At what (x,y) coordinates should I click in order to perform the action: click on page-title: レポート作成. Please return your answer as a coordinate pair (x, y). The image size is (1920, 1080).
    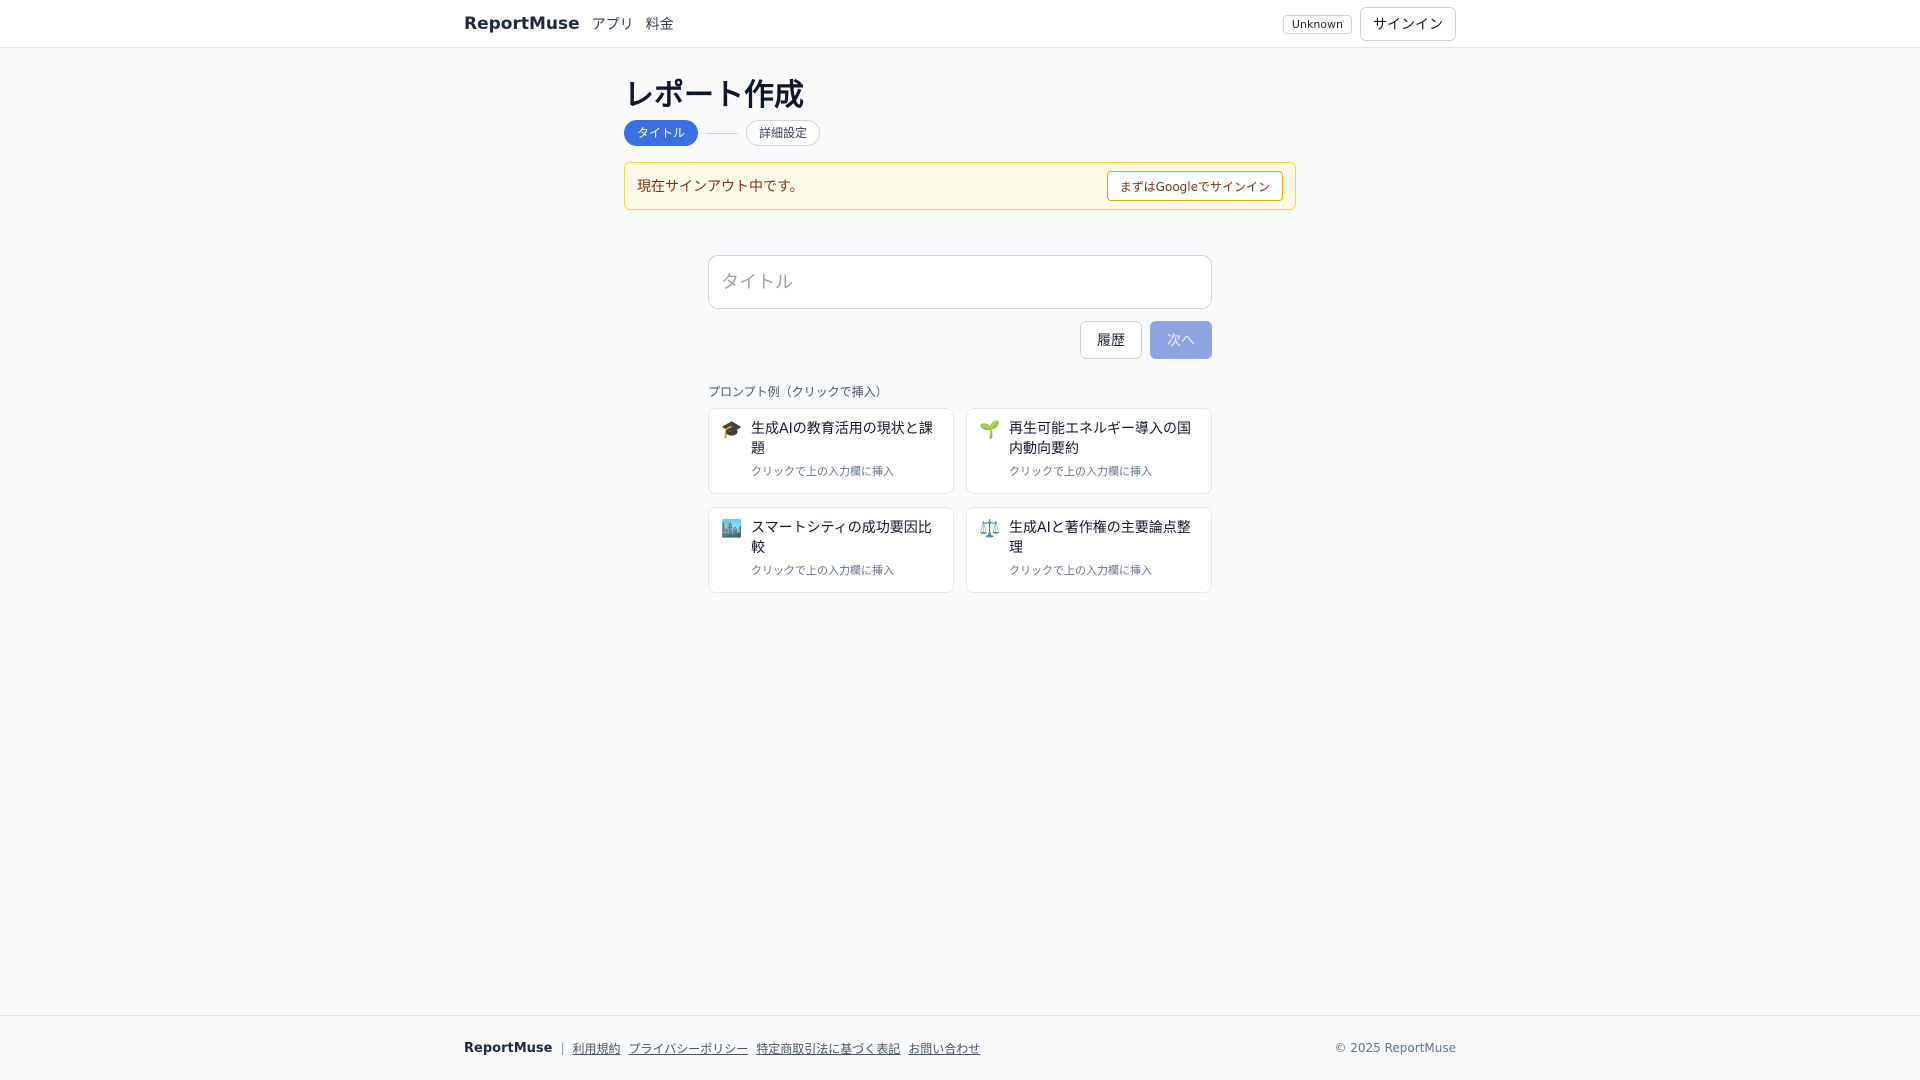
    Looking at the image, I should click on (714, 95).